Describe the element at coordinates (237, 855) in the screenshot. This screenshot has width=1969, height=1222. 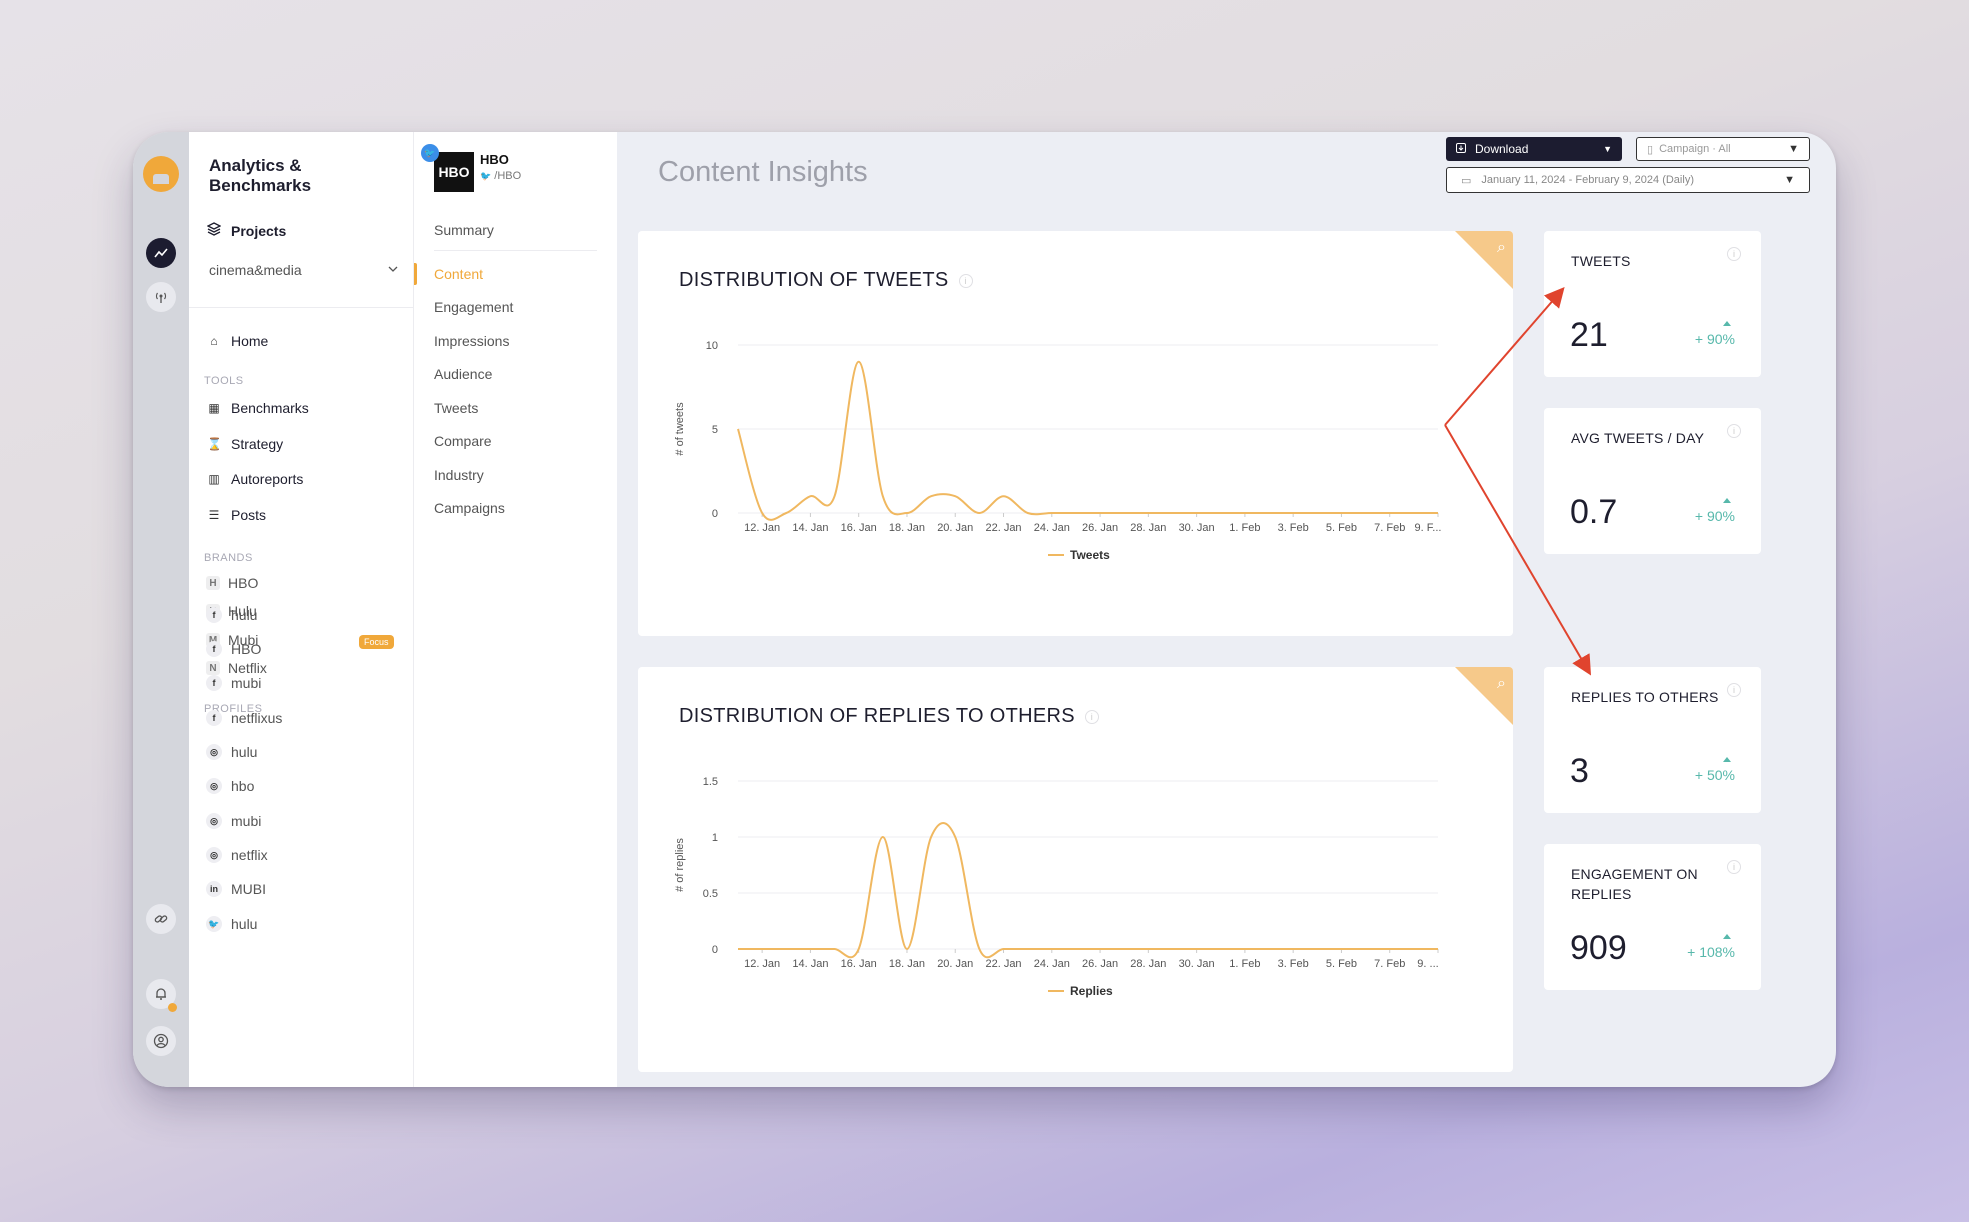
I see `profile-item: ◎ netflix` at that location.